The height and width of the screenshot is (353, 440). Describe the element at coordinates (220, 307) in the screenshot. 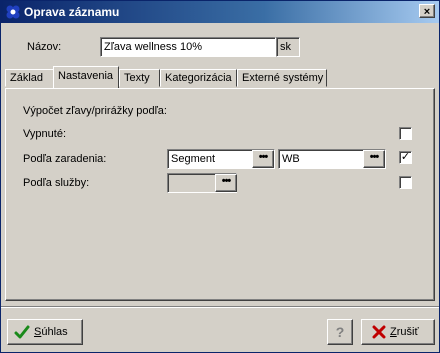

I see `bottom-separator` at that location.